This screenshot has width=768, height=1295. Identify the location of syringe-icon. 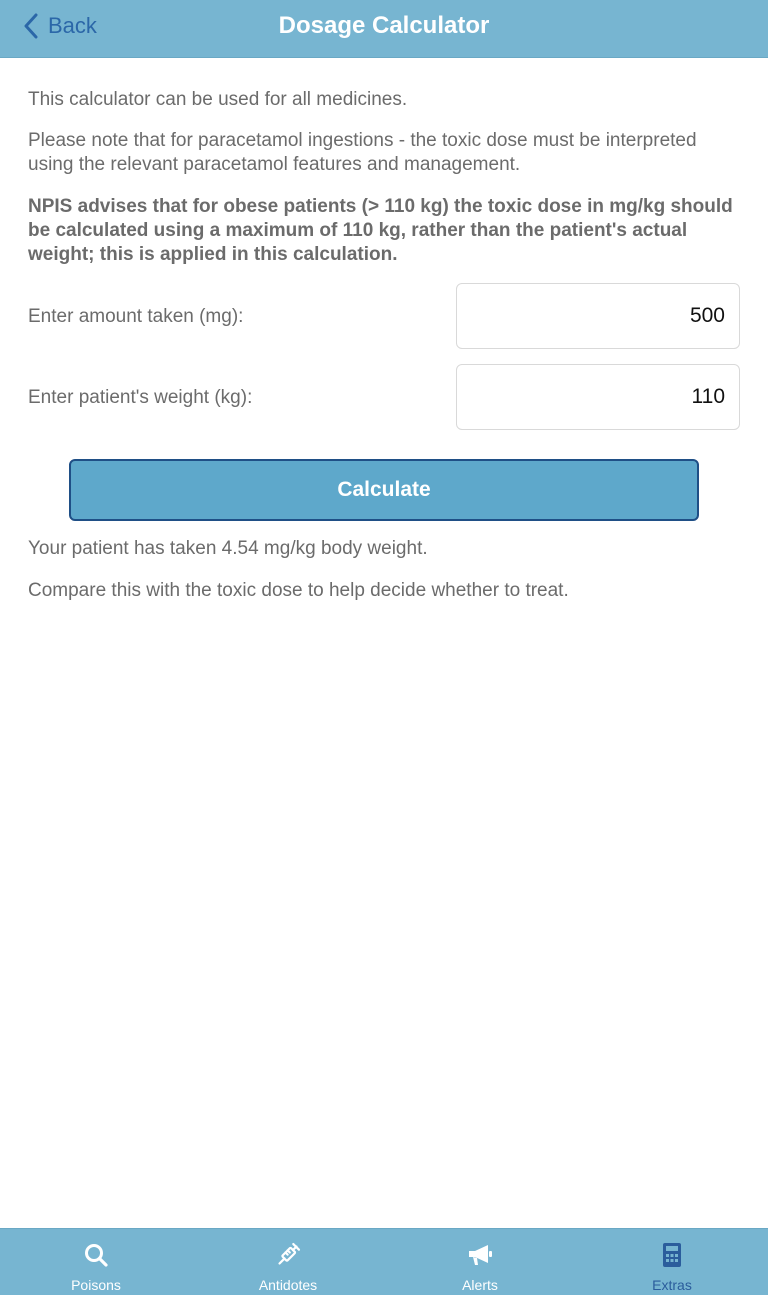
(288, 1255).